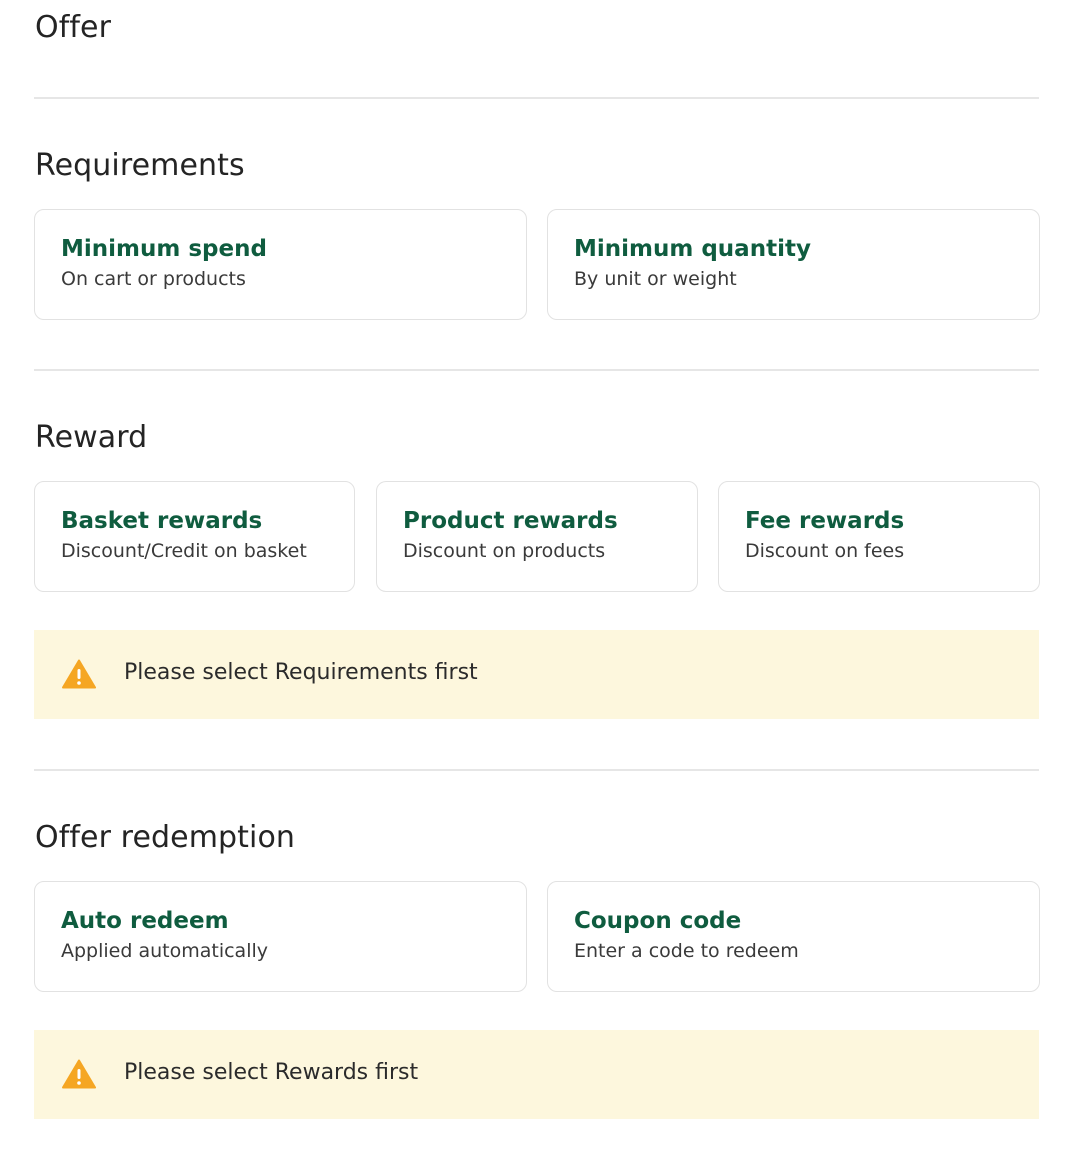 This screenshot has width=1072, height=1154. I want to click on card-subtitle: By unit or weight, so click(655, 279).